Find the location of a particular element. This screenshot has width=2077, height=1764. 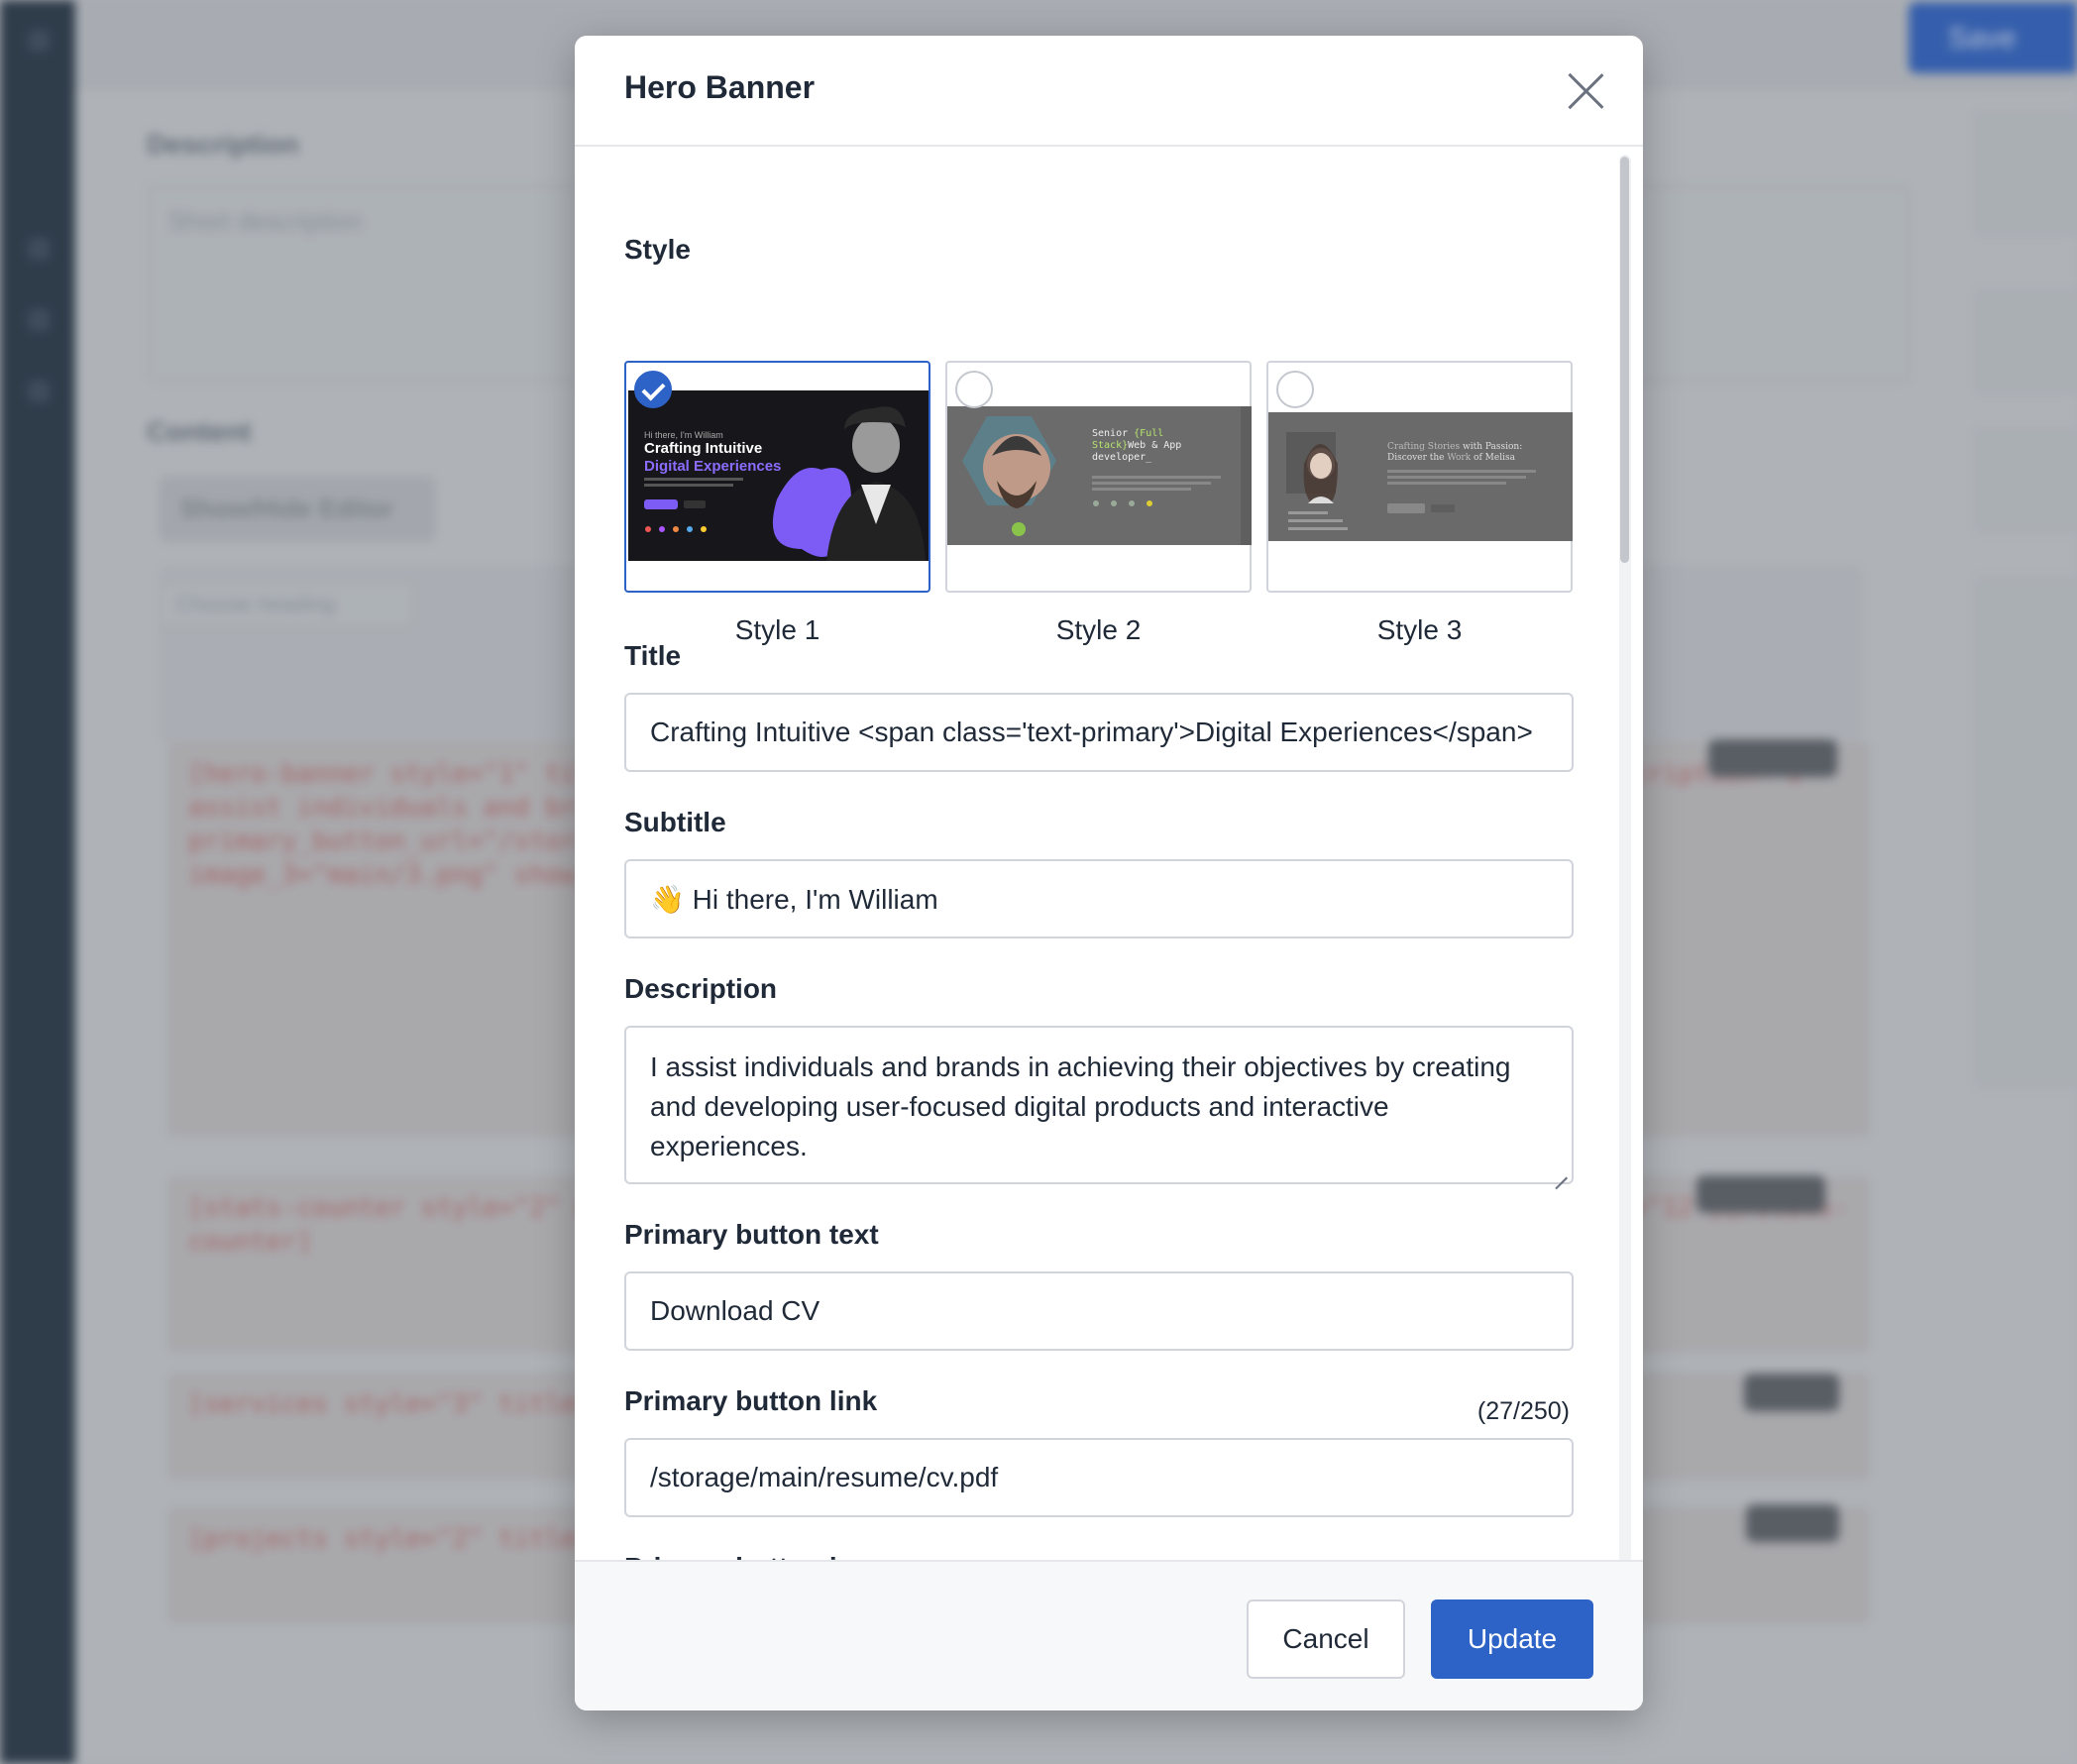

modal-title: Hero Banner is located at coordinates (720, 87).